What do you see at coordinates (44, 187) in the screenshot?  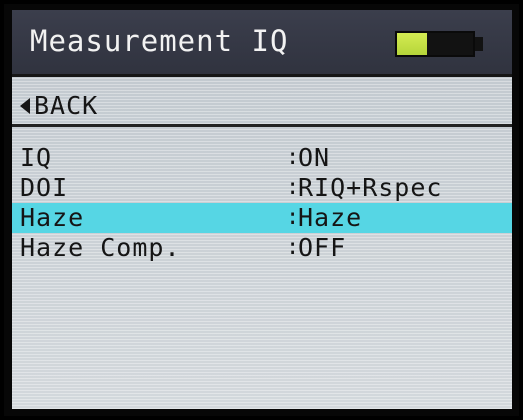 I see `menu-item-label: DOI` at bounding box center [44, 187].